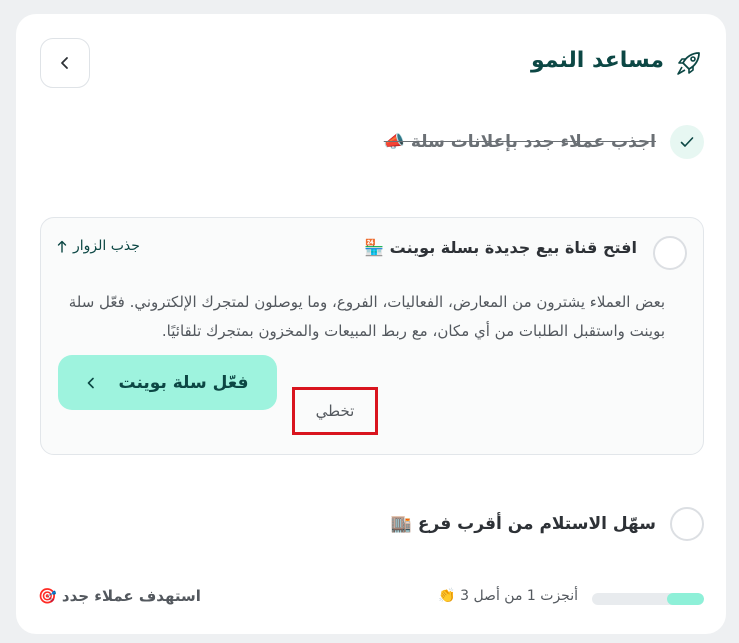  I want to click on cta-label: فعّل سلة بوينت, so click(183, 382).